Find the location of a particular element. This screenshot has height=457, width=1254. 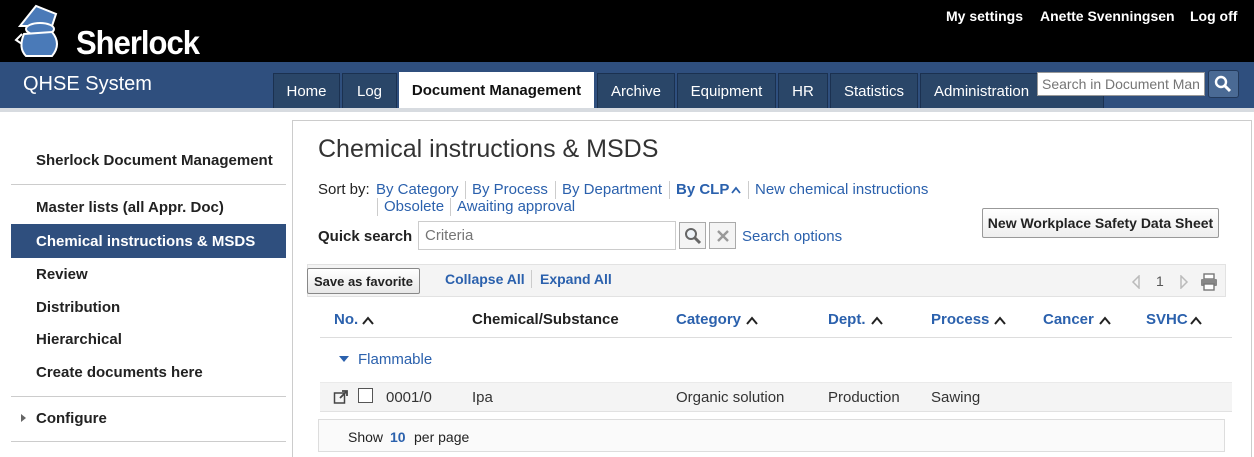

tab-equipment: Equipment is located at coordinates (726, 90).